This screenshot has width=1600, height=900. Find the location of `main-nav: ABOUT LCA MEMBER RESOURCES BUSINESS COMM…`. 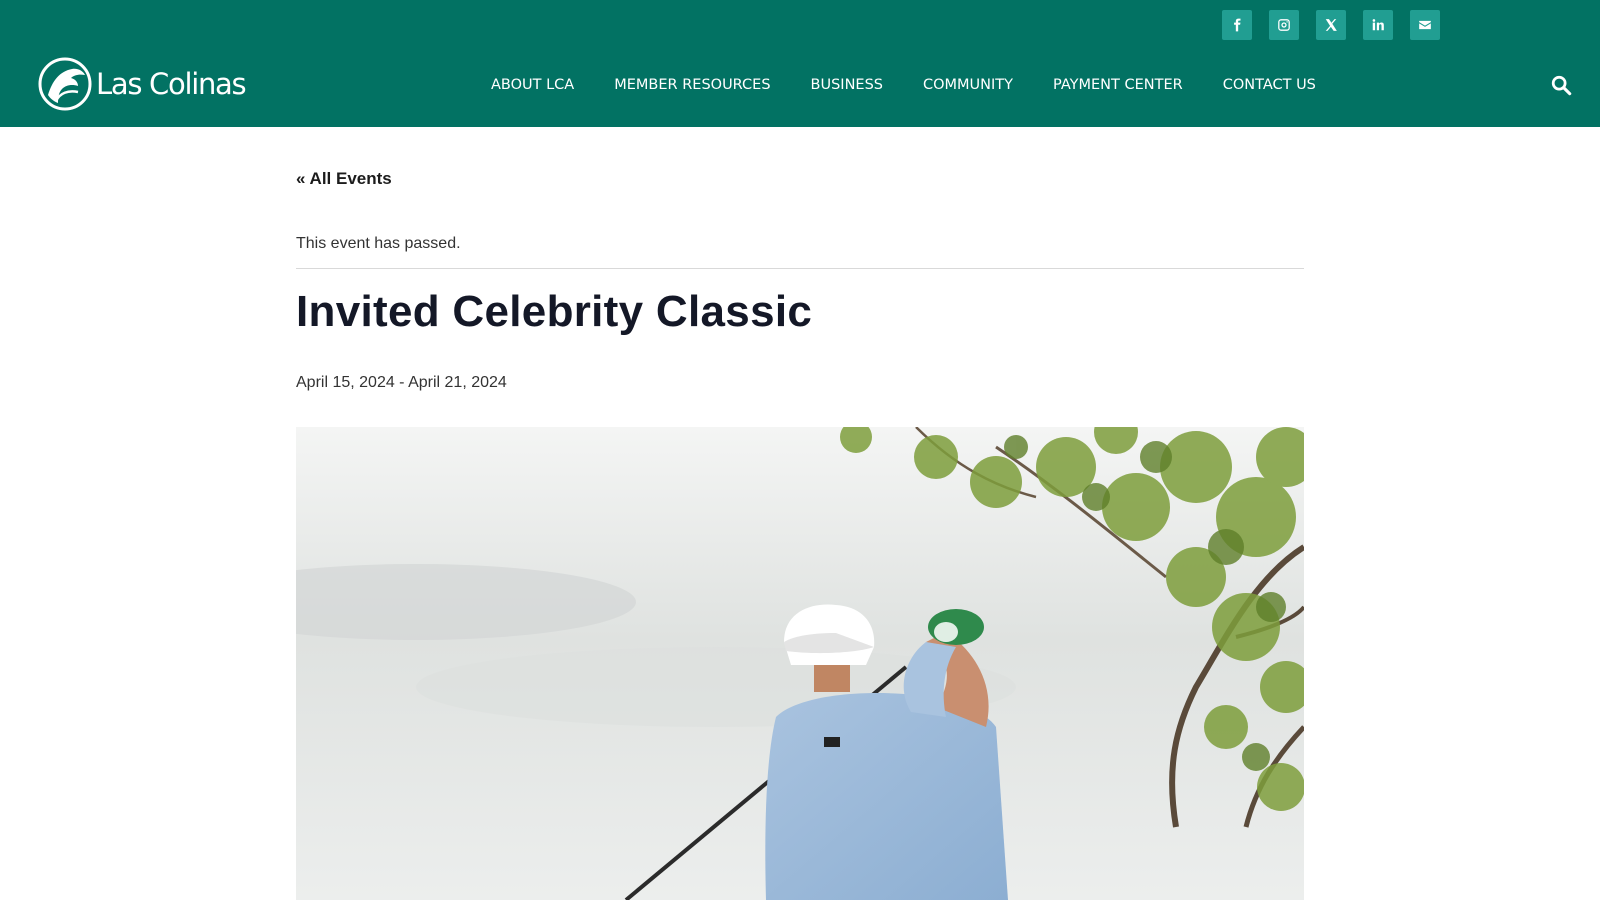

main-nav: ABOUT LCA MEMBER RESOURCES BUSINESS COMM… is located at coordinates (903, 85).